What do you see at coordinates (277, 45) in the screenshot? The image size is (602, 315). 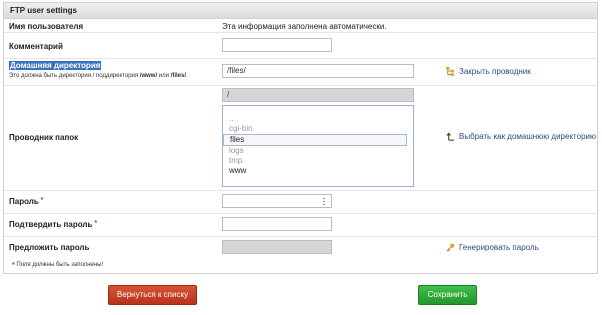 I see `comment-input` at bounding box center [277, 45].